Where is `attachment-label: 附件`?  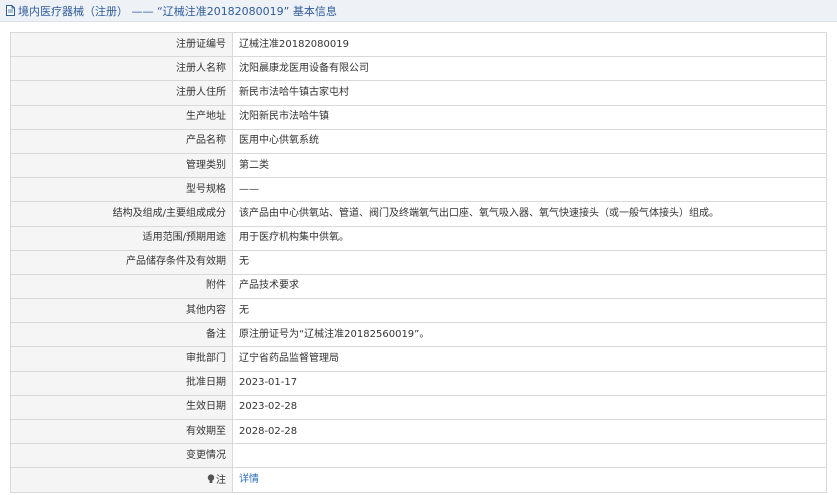
attachment-label: 附件 is located at coordinates (121, 286).